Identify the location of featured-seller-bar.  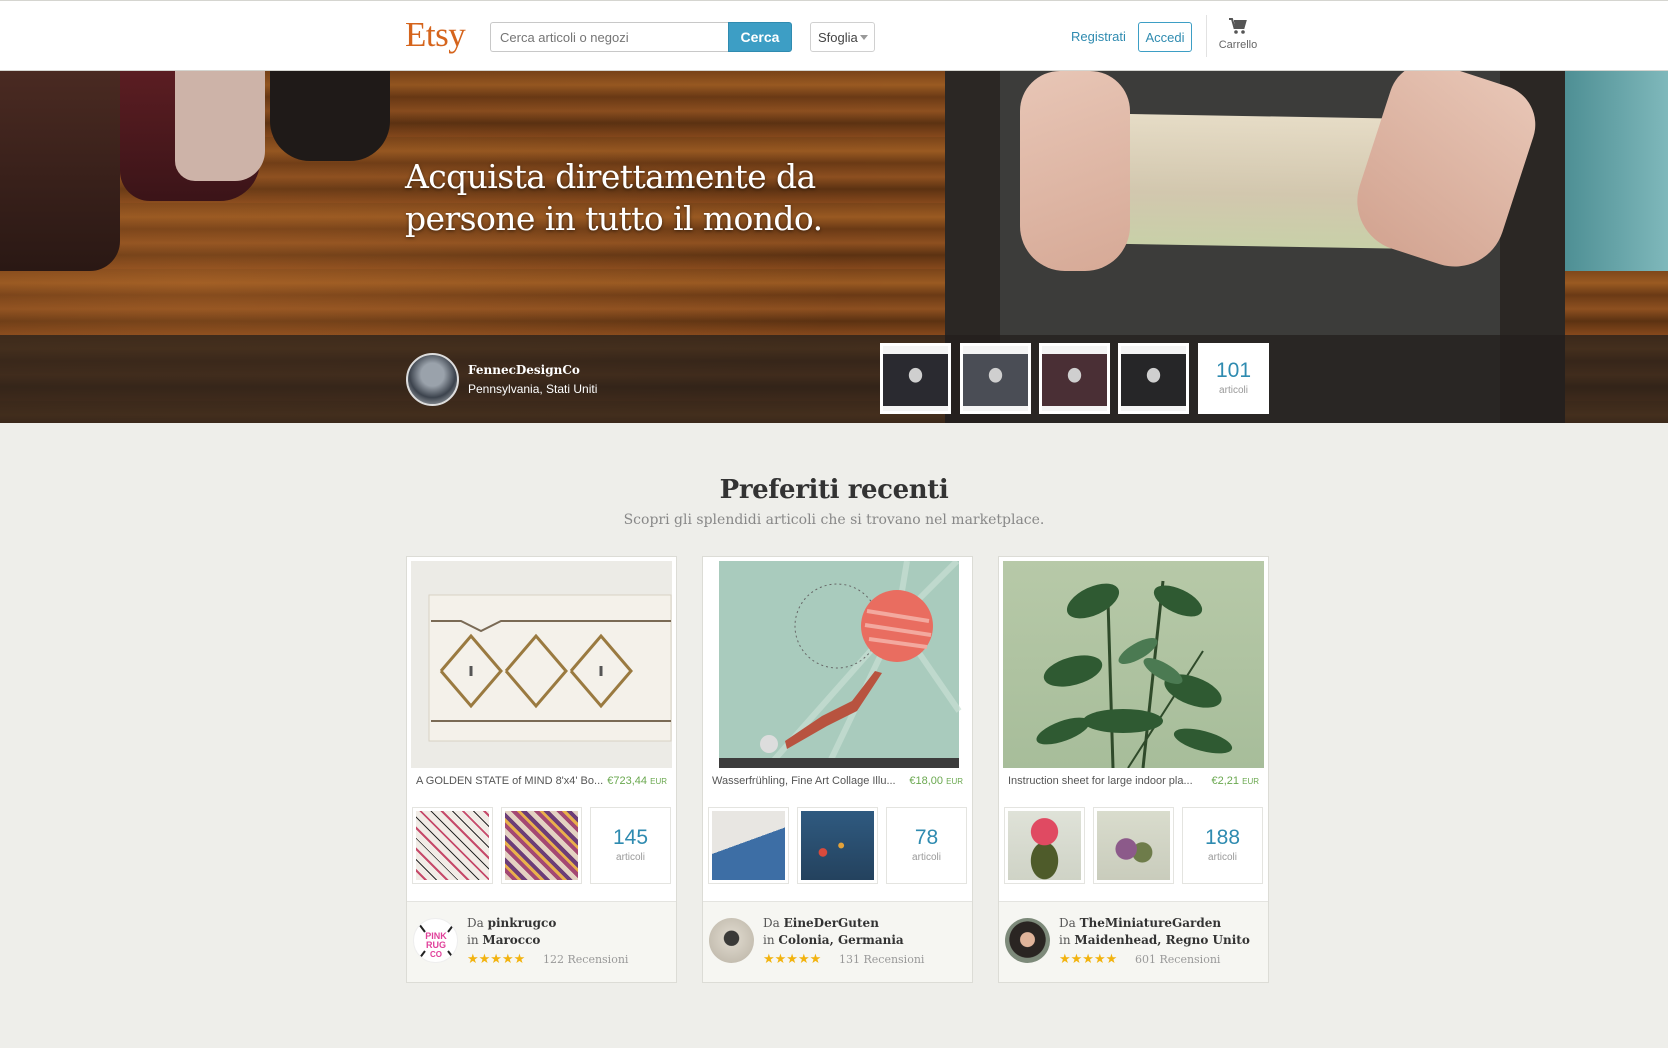
(834, 379).